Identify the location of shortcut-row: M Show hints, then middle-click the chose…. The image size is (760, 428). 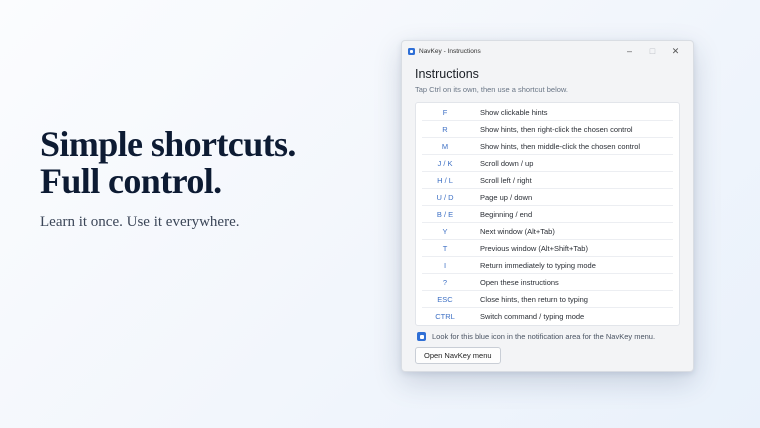
(547, 146).